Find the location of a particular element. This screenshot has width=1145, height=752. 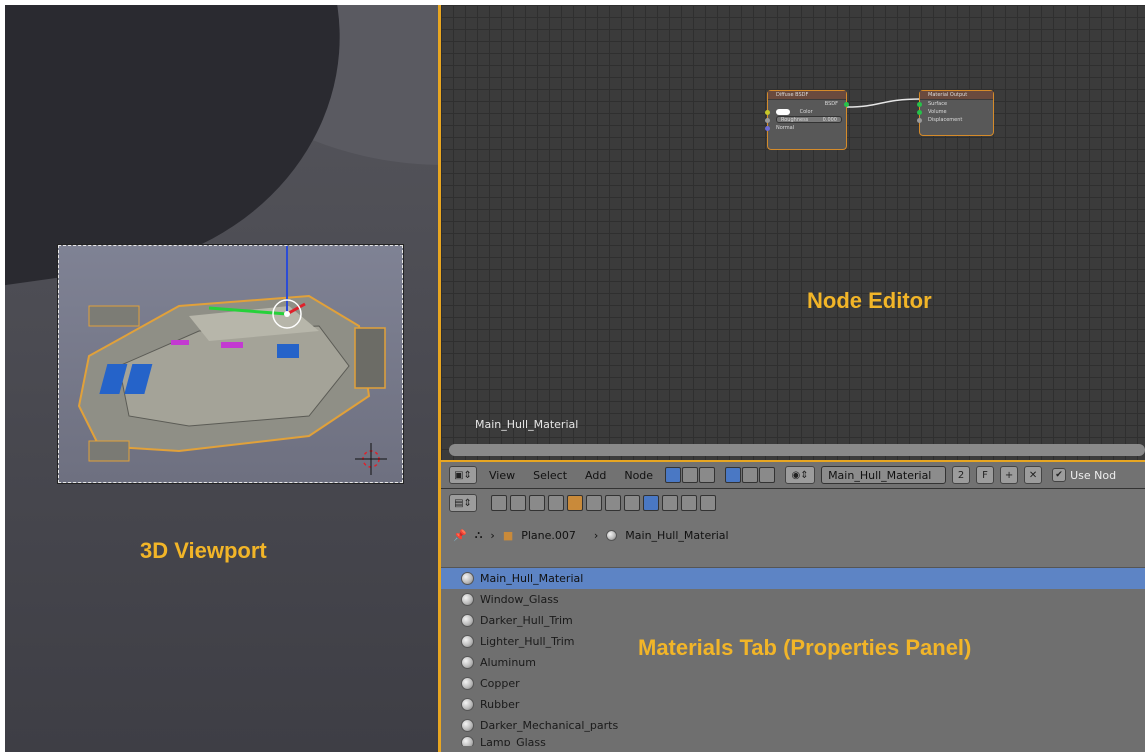

material-icon is located at coordinates (651, 503).